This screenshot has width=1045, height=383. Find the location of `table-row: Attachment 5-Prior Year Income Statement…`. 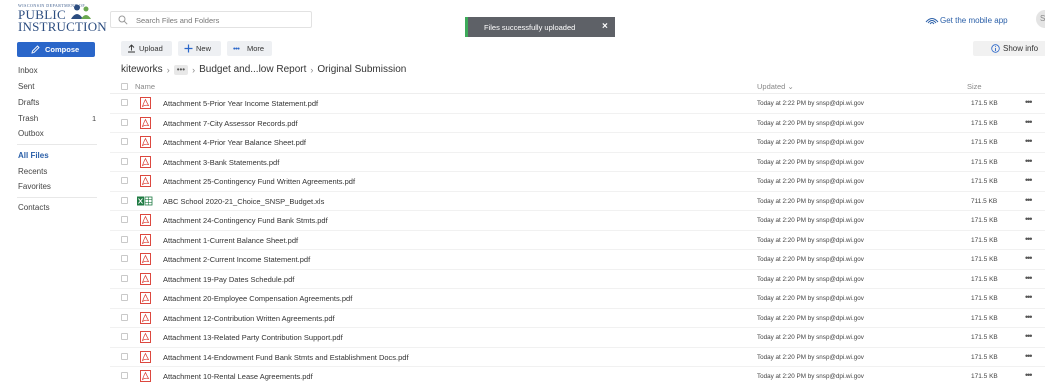

table-row: Attachment 5-Prior Year Income Statement… is located at coordinates (577, 104).